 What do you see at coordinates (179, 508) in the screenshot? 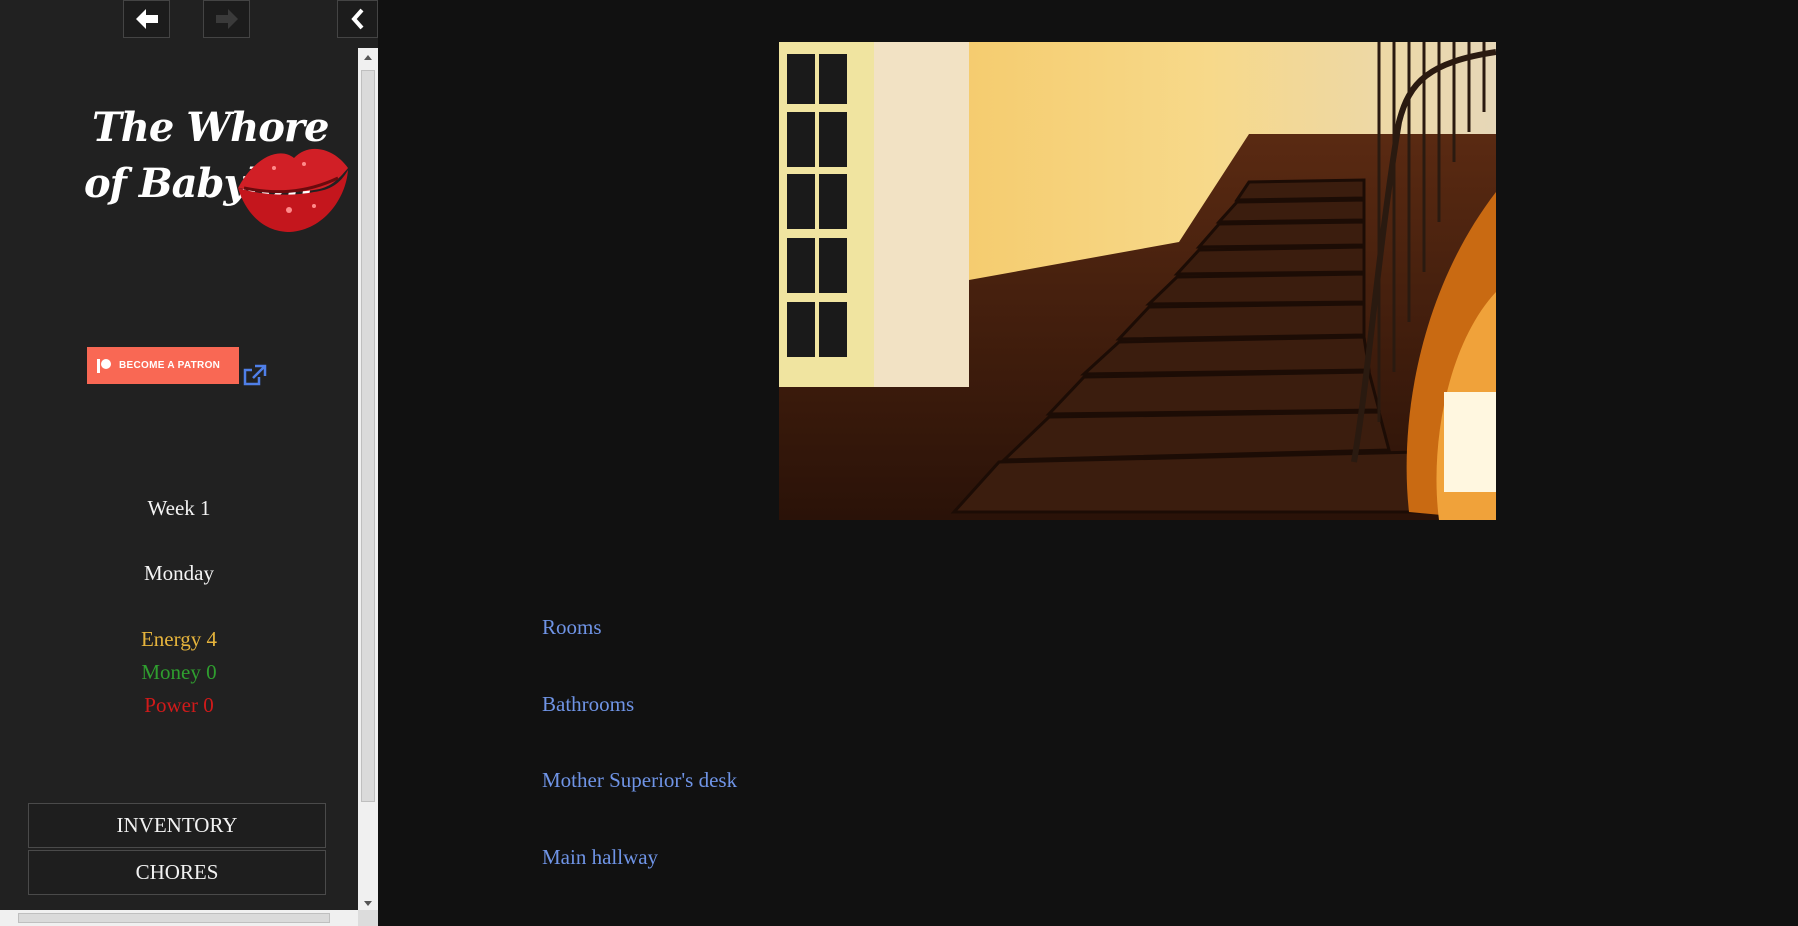
I see `week-label: Week 1` at bounding box center [179, 508].